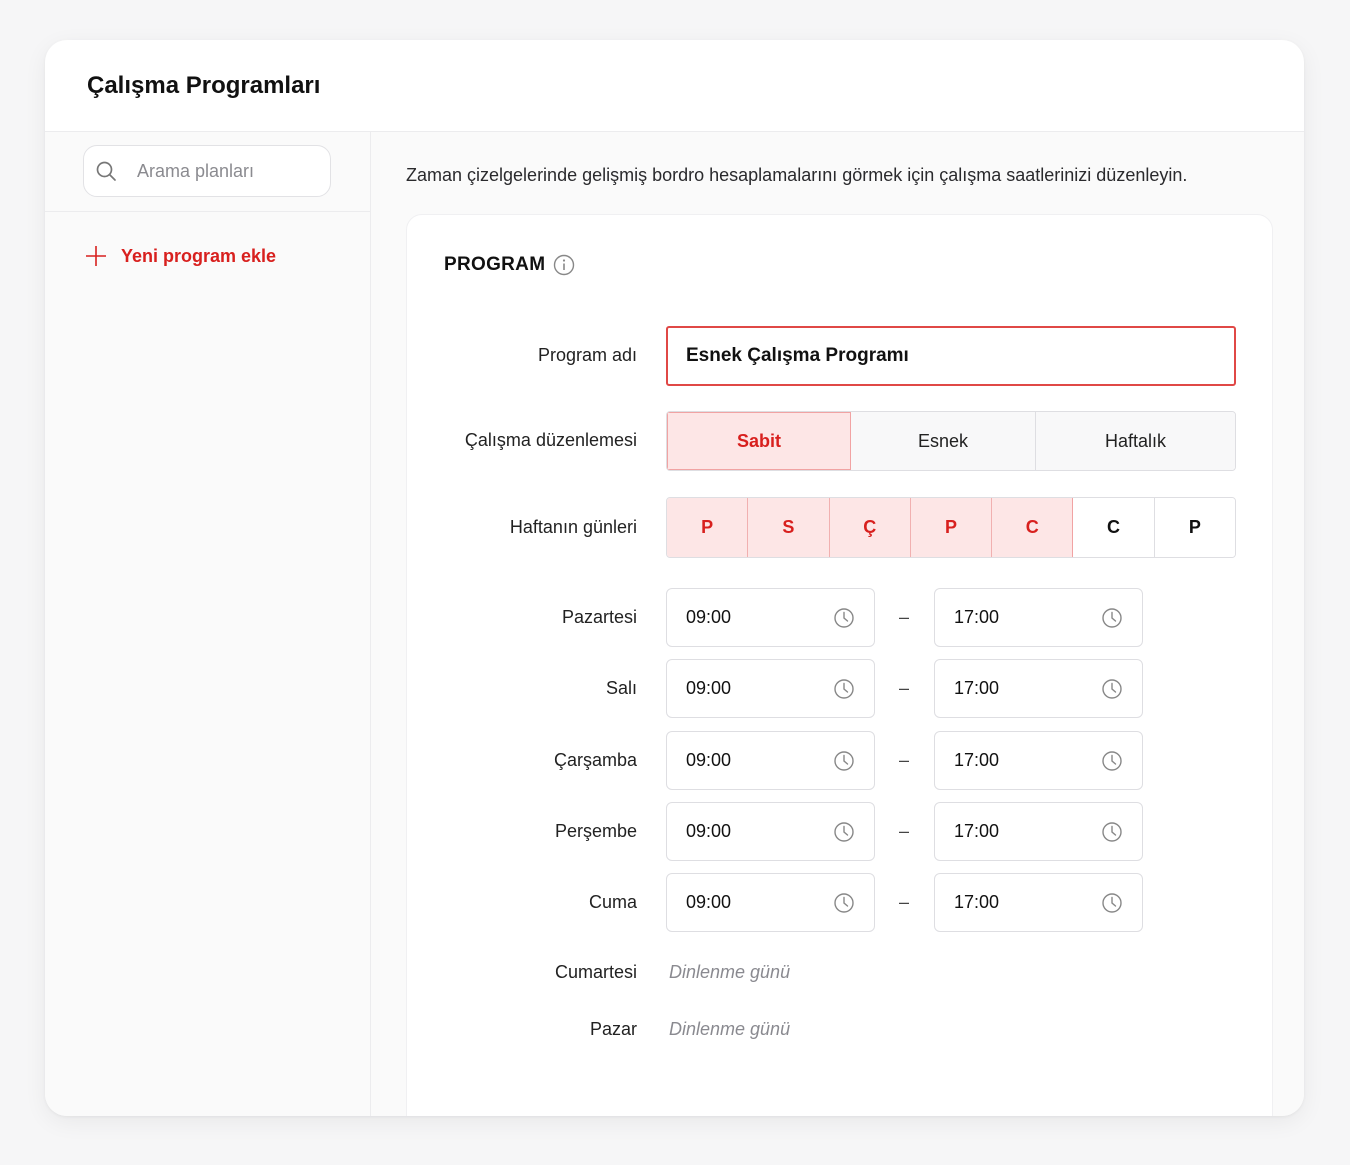  Describe the element at coordinates (227, 171) in the screenshot. I see `search-input` at that location.